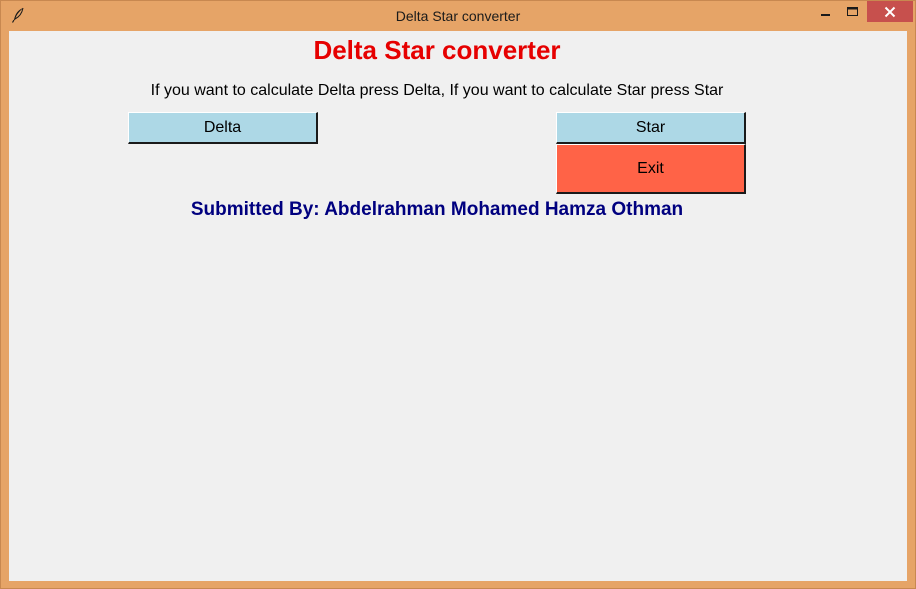 This screenshot has height=589, width=916. I want to click on window-title: Delta Star converter, so click(458, 16).